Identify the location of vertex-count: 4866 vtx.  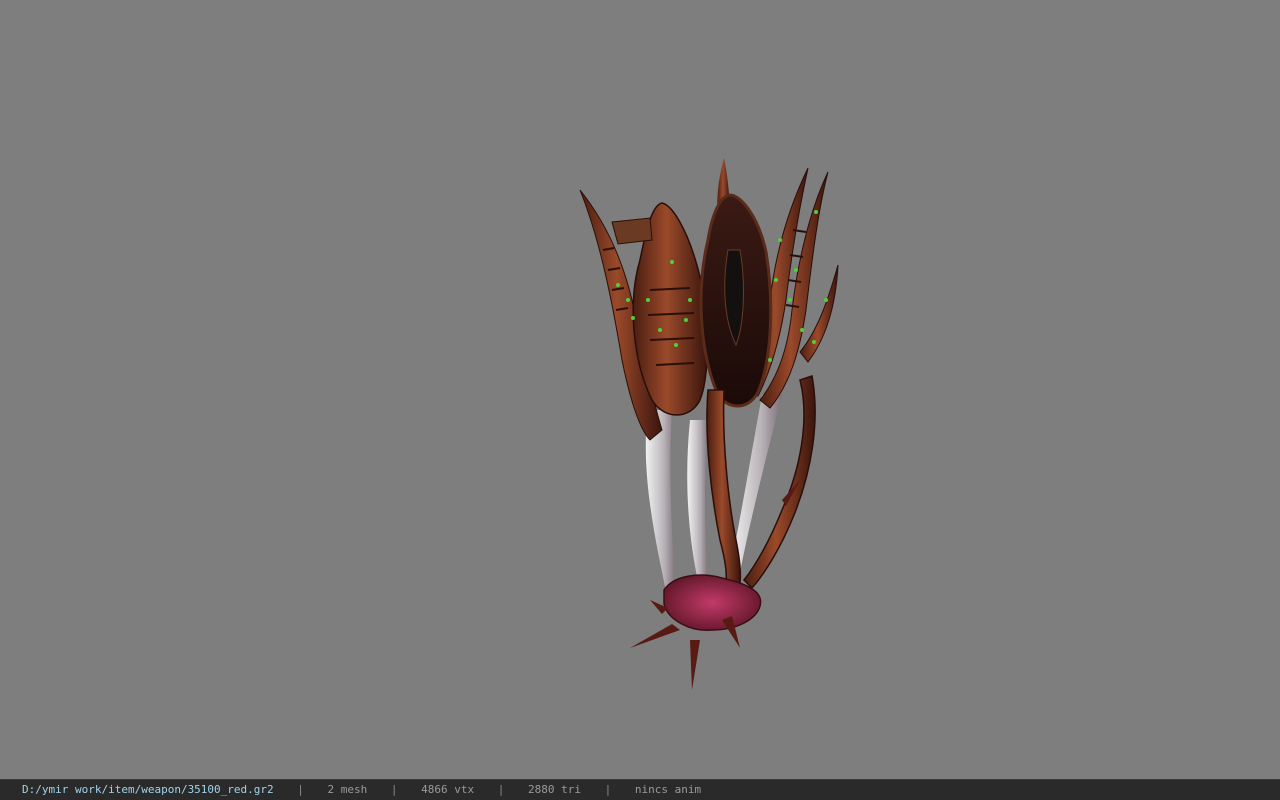
(448, 789).